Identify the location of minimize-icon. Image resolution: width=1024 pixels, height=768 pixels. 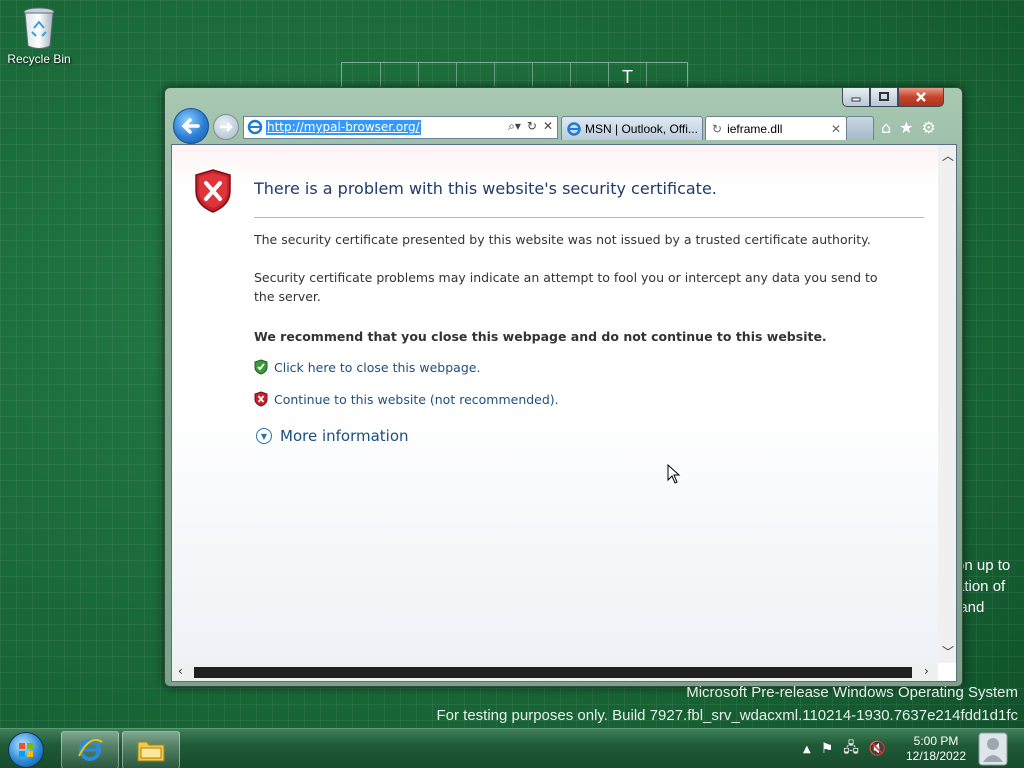
(856, 99).